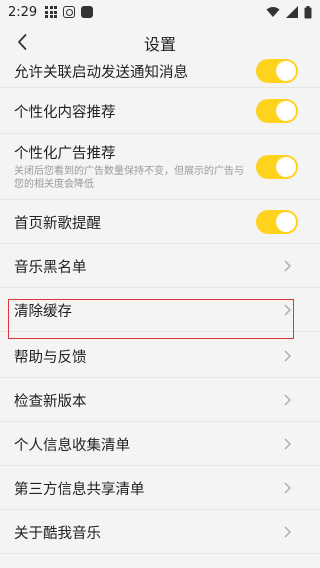 The image size is (320, 568). What do you see at coordinates (160, 400) in the screenshot?
I see `setting-check-update: 检查新版本` at bounding box center [160, 400].